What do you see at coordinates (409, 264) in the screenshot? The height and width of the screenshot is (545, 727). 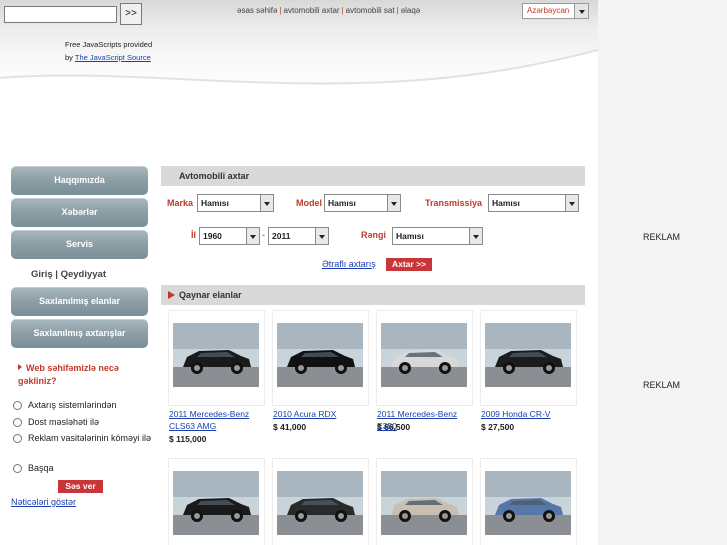 I see `search-submit-button: Axtar >>` at bounding box center [409, 264].